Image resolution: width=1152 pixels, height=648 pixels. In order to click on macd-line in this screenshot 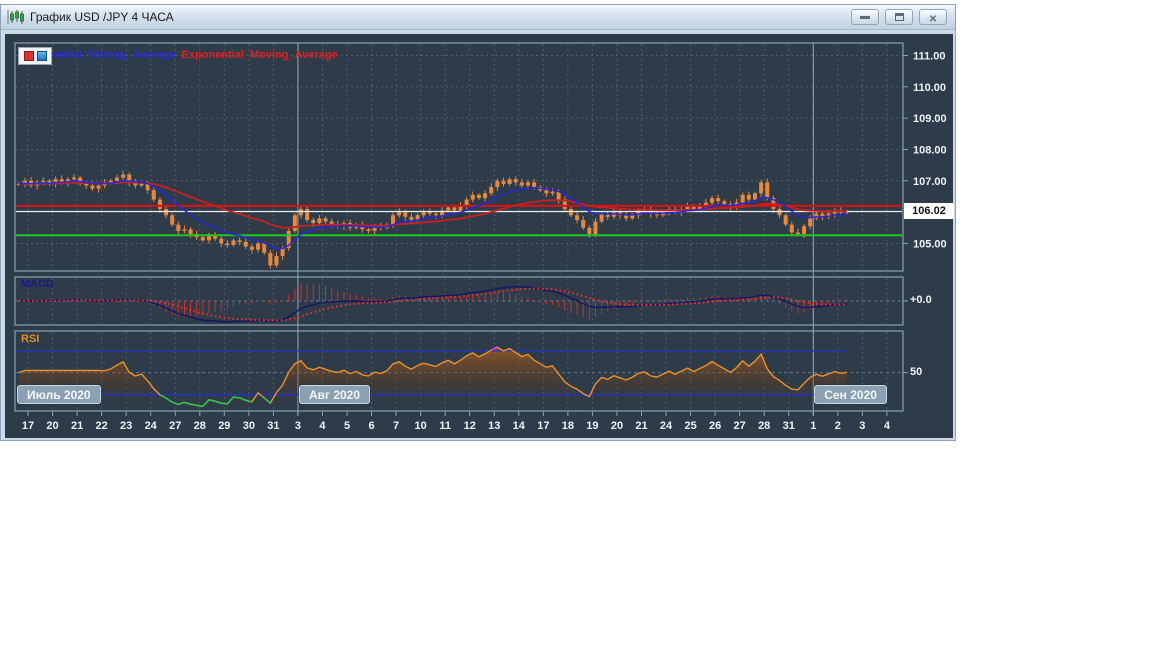, I will do `click(433, 304)`.